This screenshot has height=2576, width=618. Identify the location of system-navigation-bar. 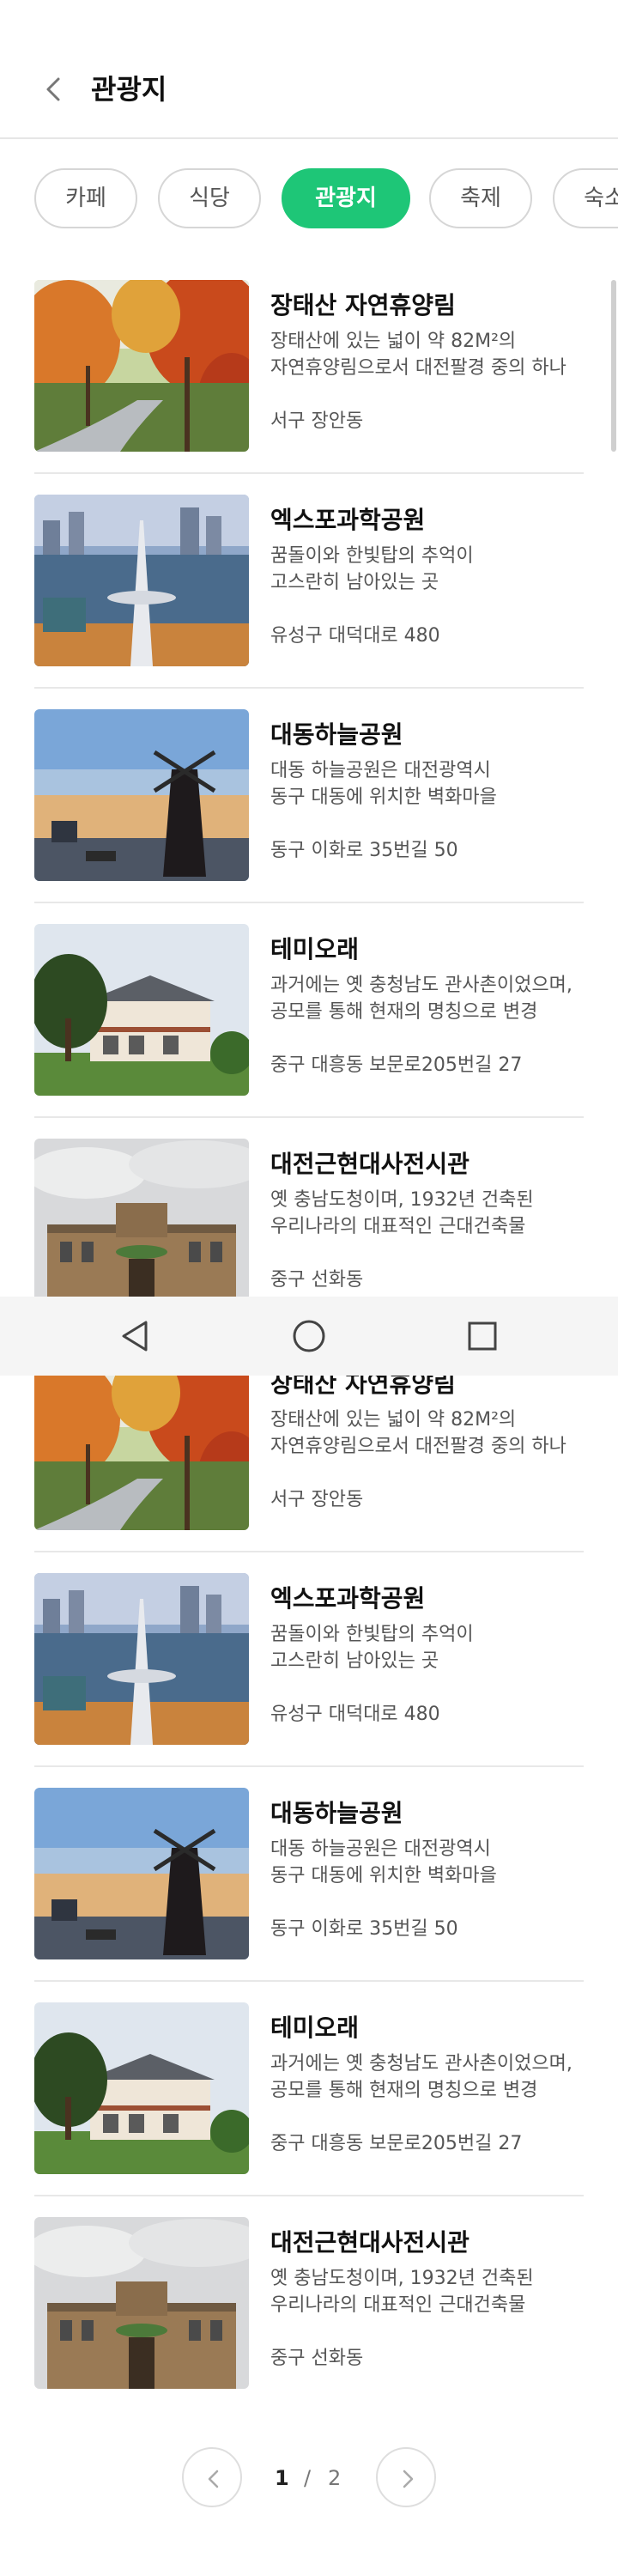
(309, 1336).